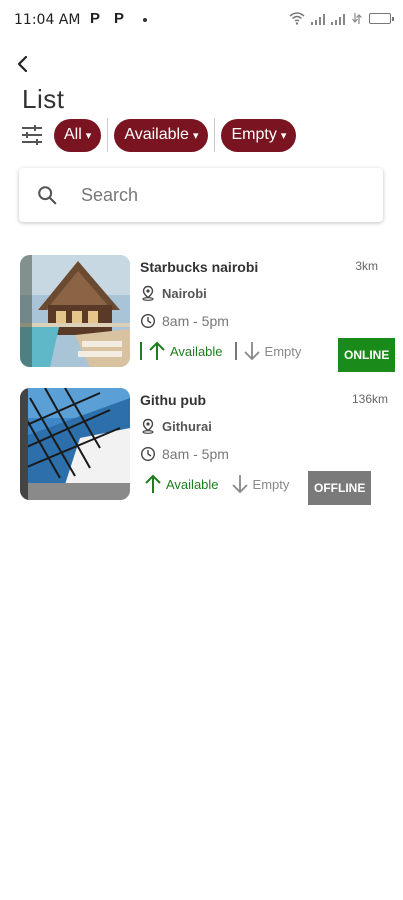 Image resolution: width=403 pixels, height=900 pixels. What do you see at coordinates (199, 267) in the screenshot?
I see `place-name: Starbucks nairobi` at bounding box center [199, 267].